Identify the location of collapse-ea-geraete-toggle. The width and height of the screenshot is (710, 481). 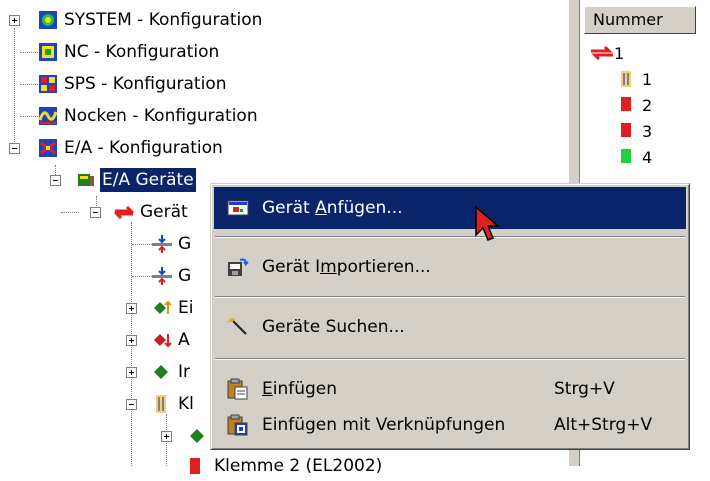
(55, 180).